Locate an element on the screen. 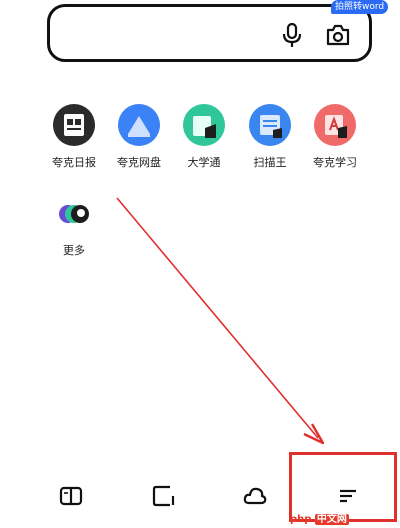 The width and height of the screenshot is (400, 528). tabs-icon is located at coordinates (164, 496).